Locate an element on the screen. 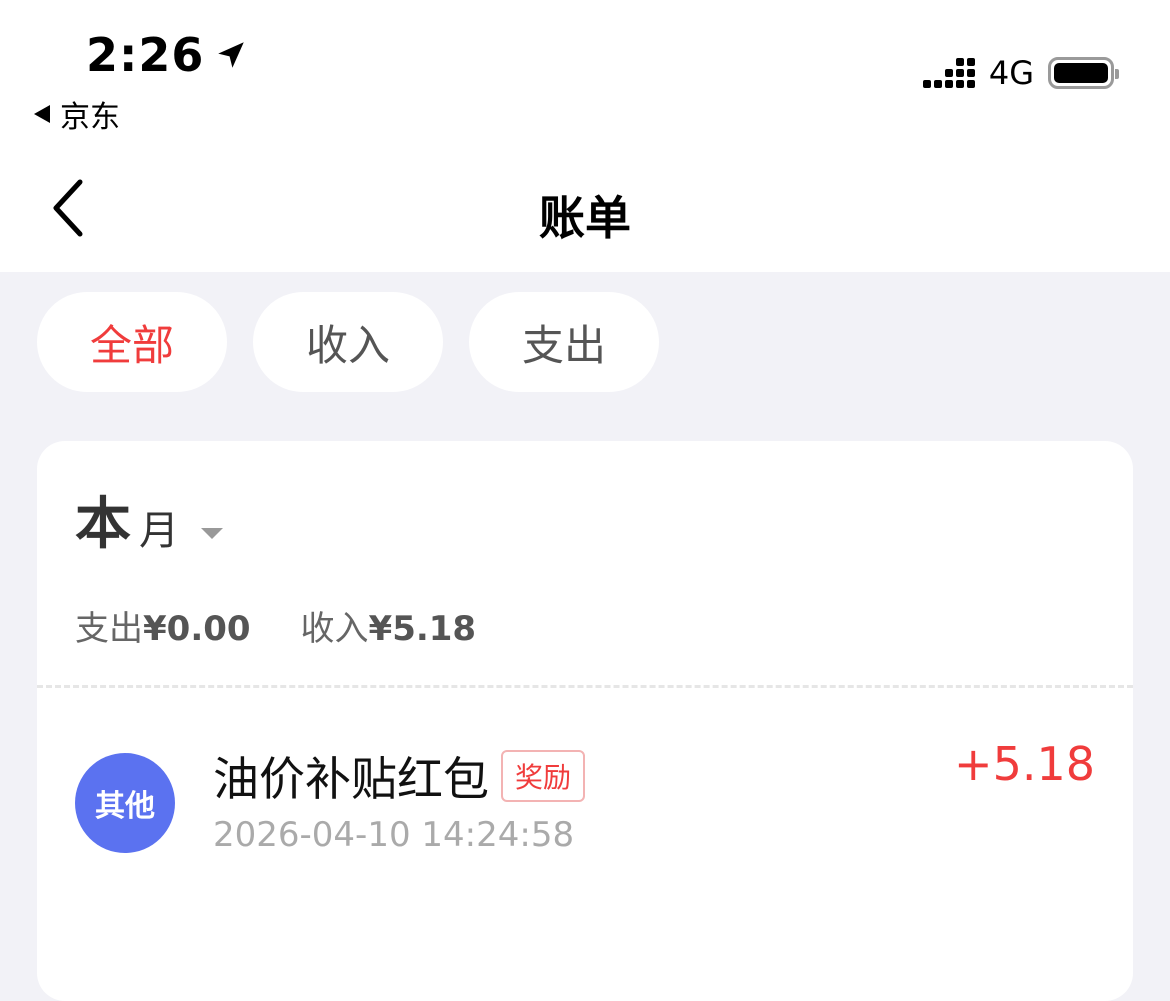  month-selector: 本 月 is located at coordinates (149, 525).